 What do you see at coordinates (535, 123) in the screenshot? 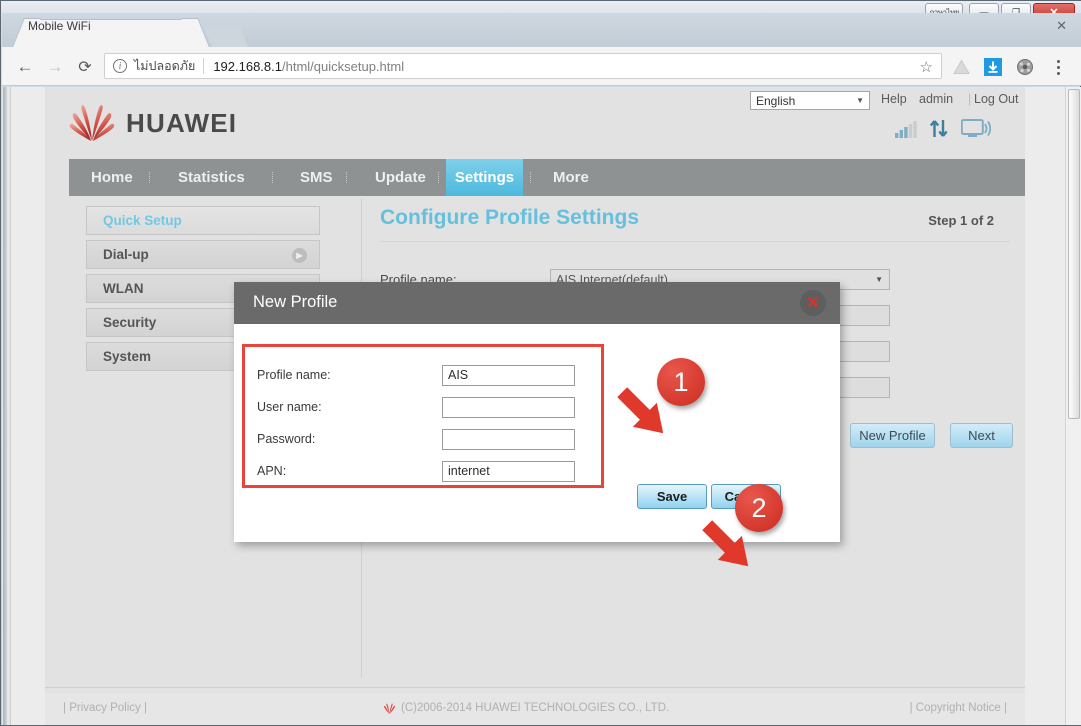
I see `site-header: HUAWEI English ▼ Help admin | Log Out` at bounding box center [535, 123].